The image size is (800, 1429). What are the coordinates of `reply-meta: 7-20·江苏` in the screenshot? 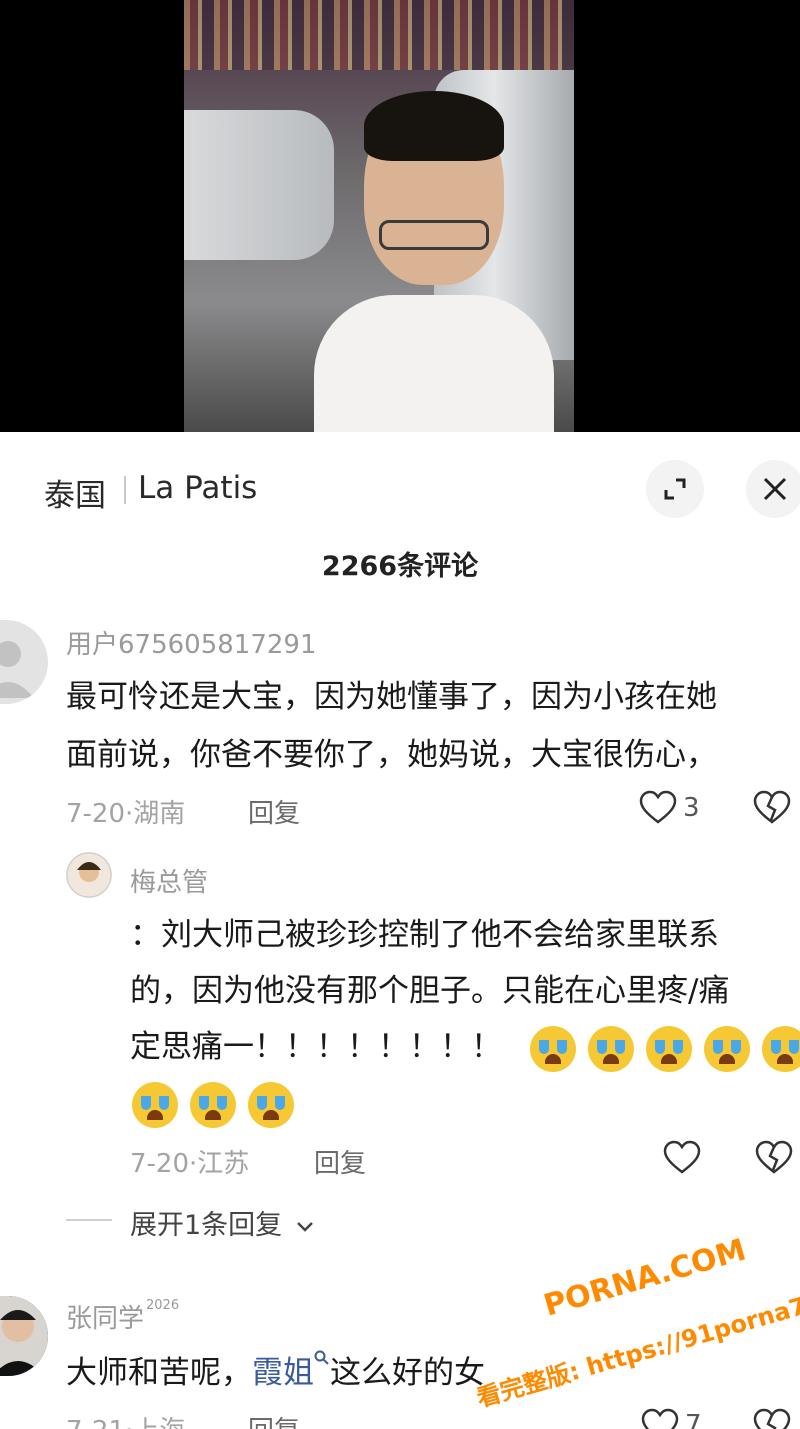 It's located at (190, 1164).